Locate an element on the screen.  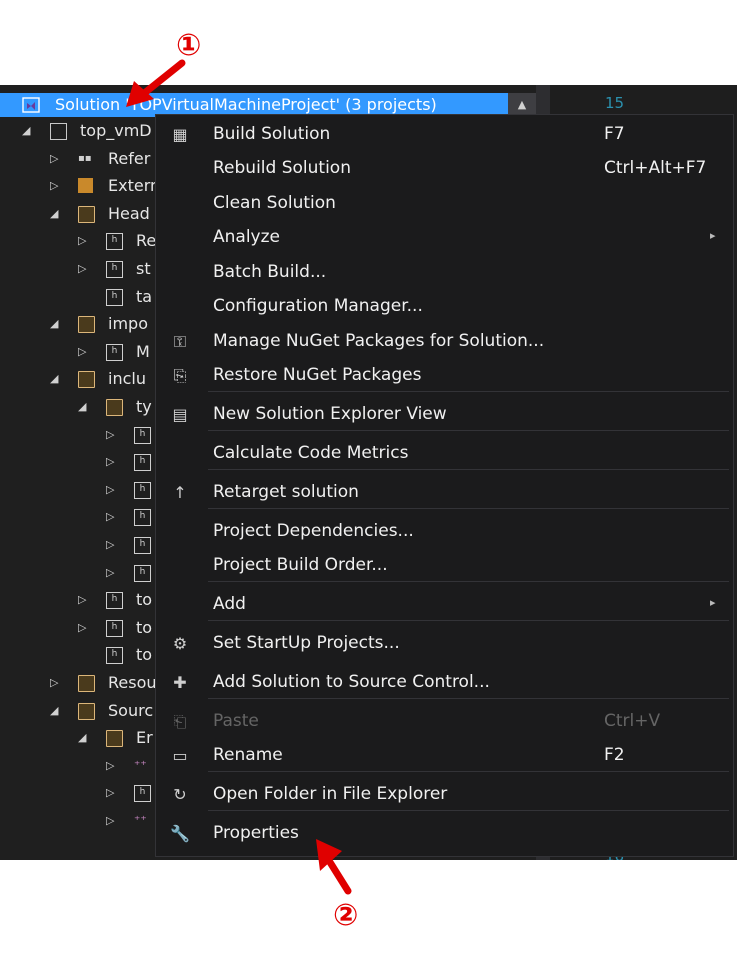
menu-item-label: Rebuild Solution is located at coordinates (282, 168).